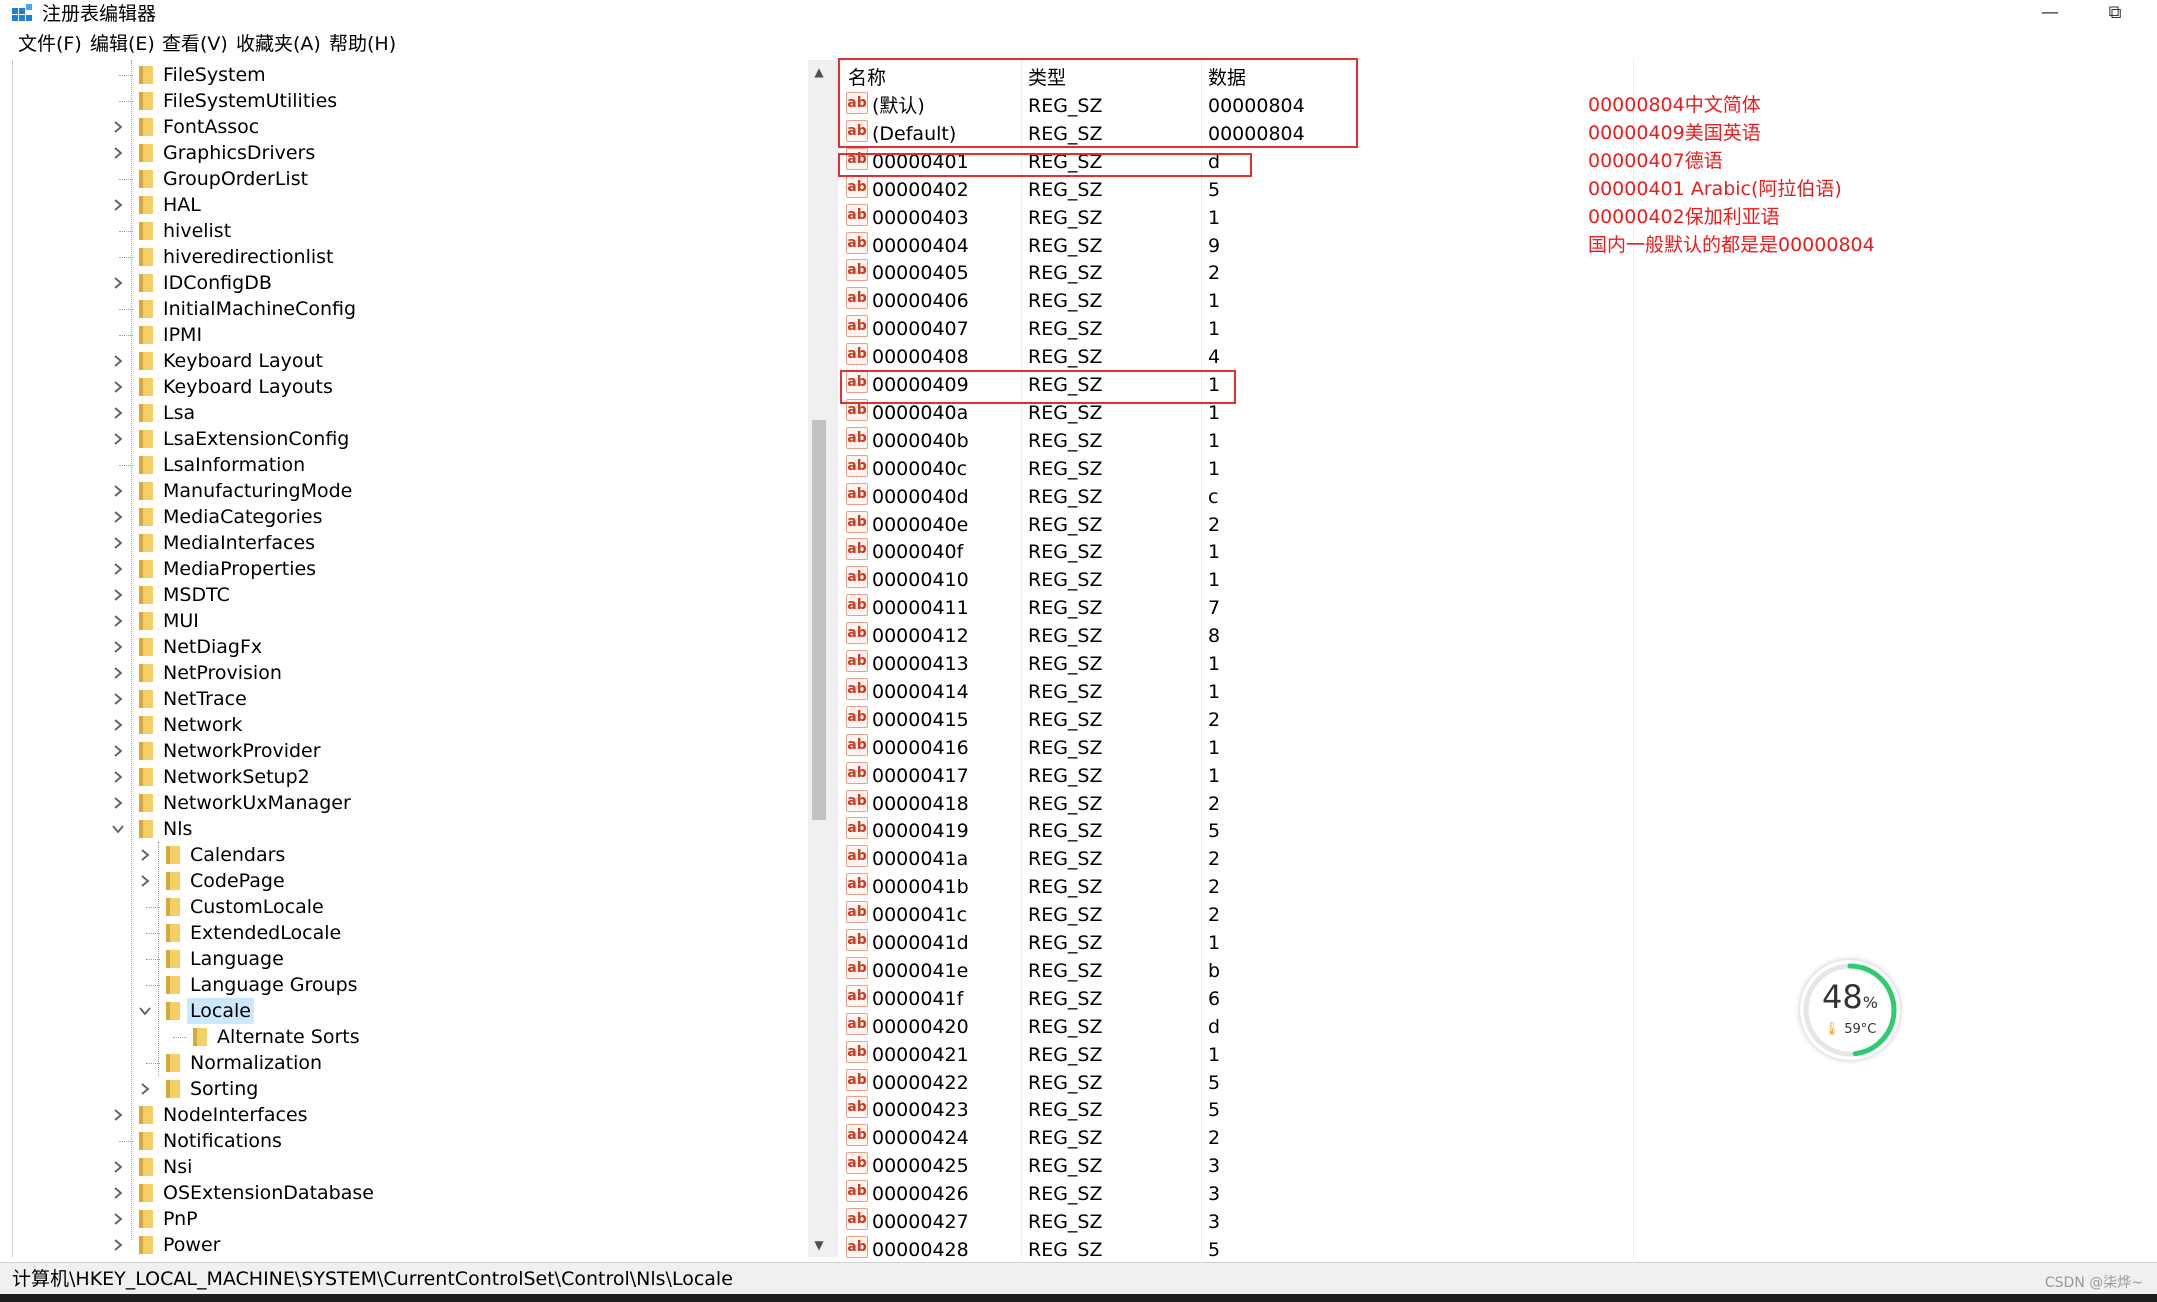 Image resolution: width=2157 pixels, height=1302 pixels. I want to click on tree-node: Language Groups, so click(413, 985).